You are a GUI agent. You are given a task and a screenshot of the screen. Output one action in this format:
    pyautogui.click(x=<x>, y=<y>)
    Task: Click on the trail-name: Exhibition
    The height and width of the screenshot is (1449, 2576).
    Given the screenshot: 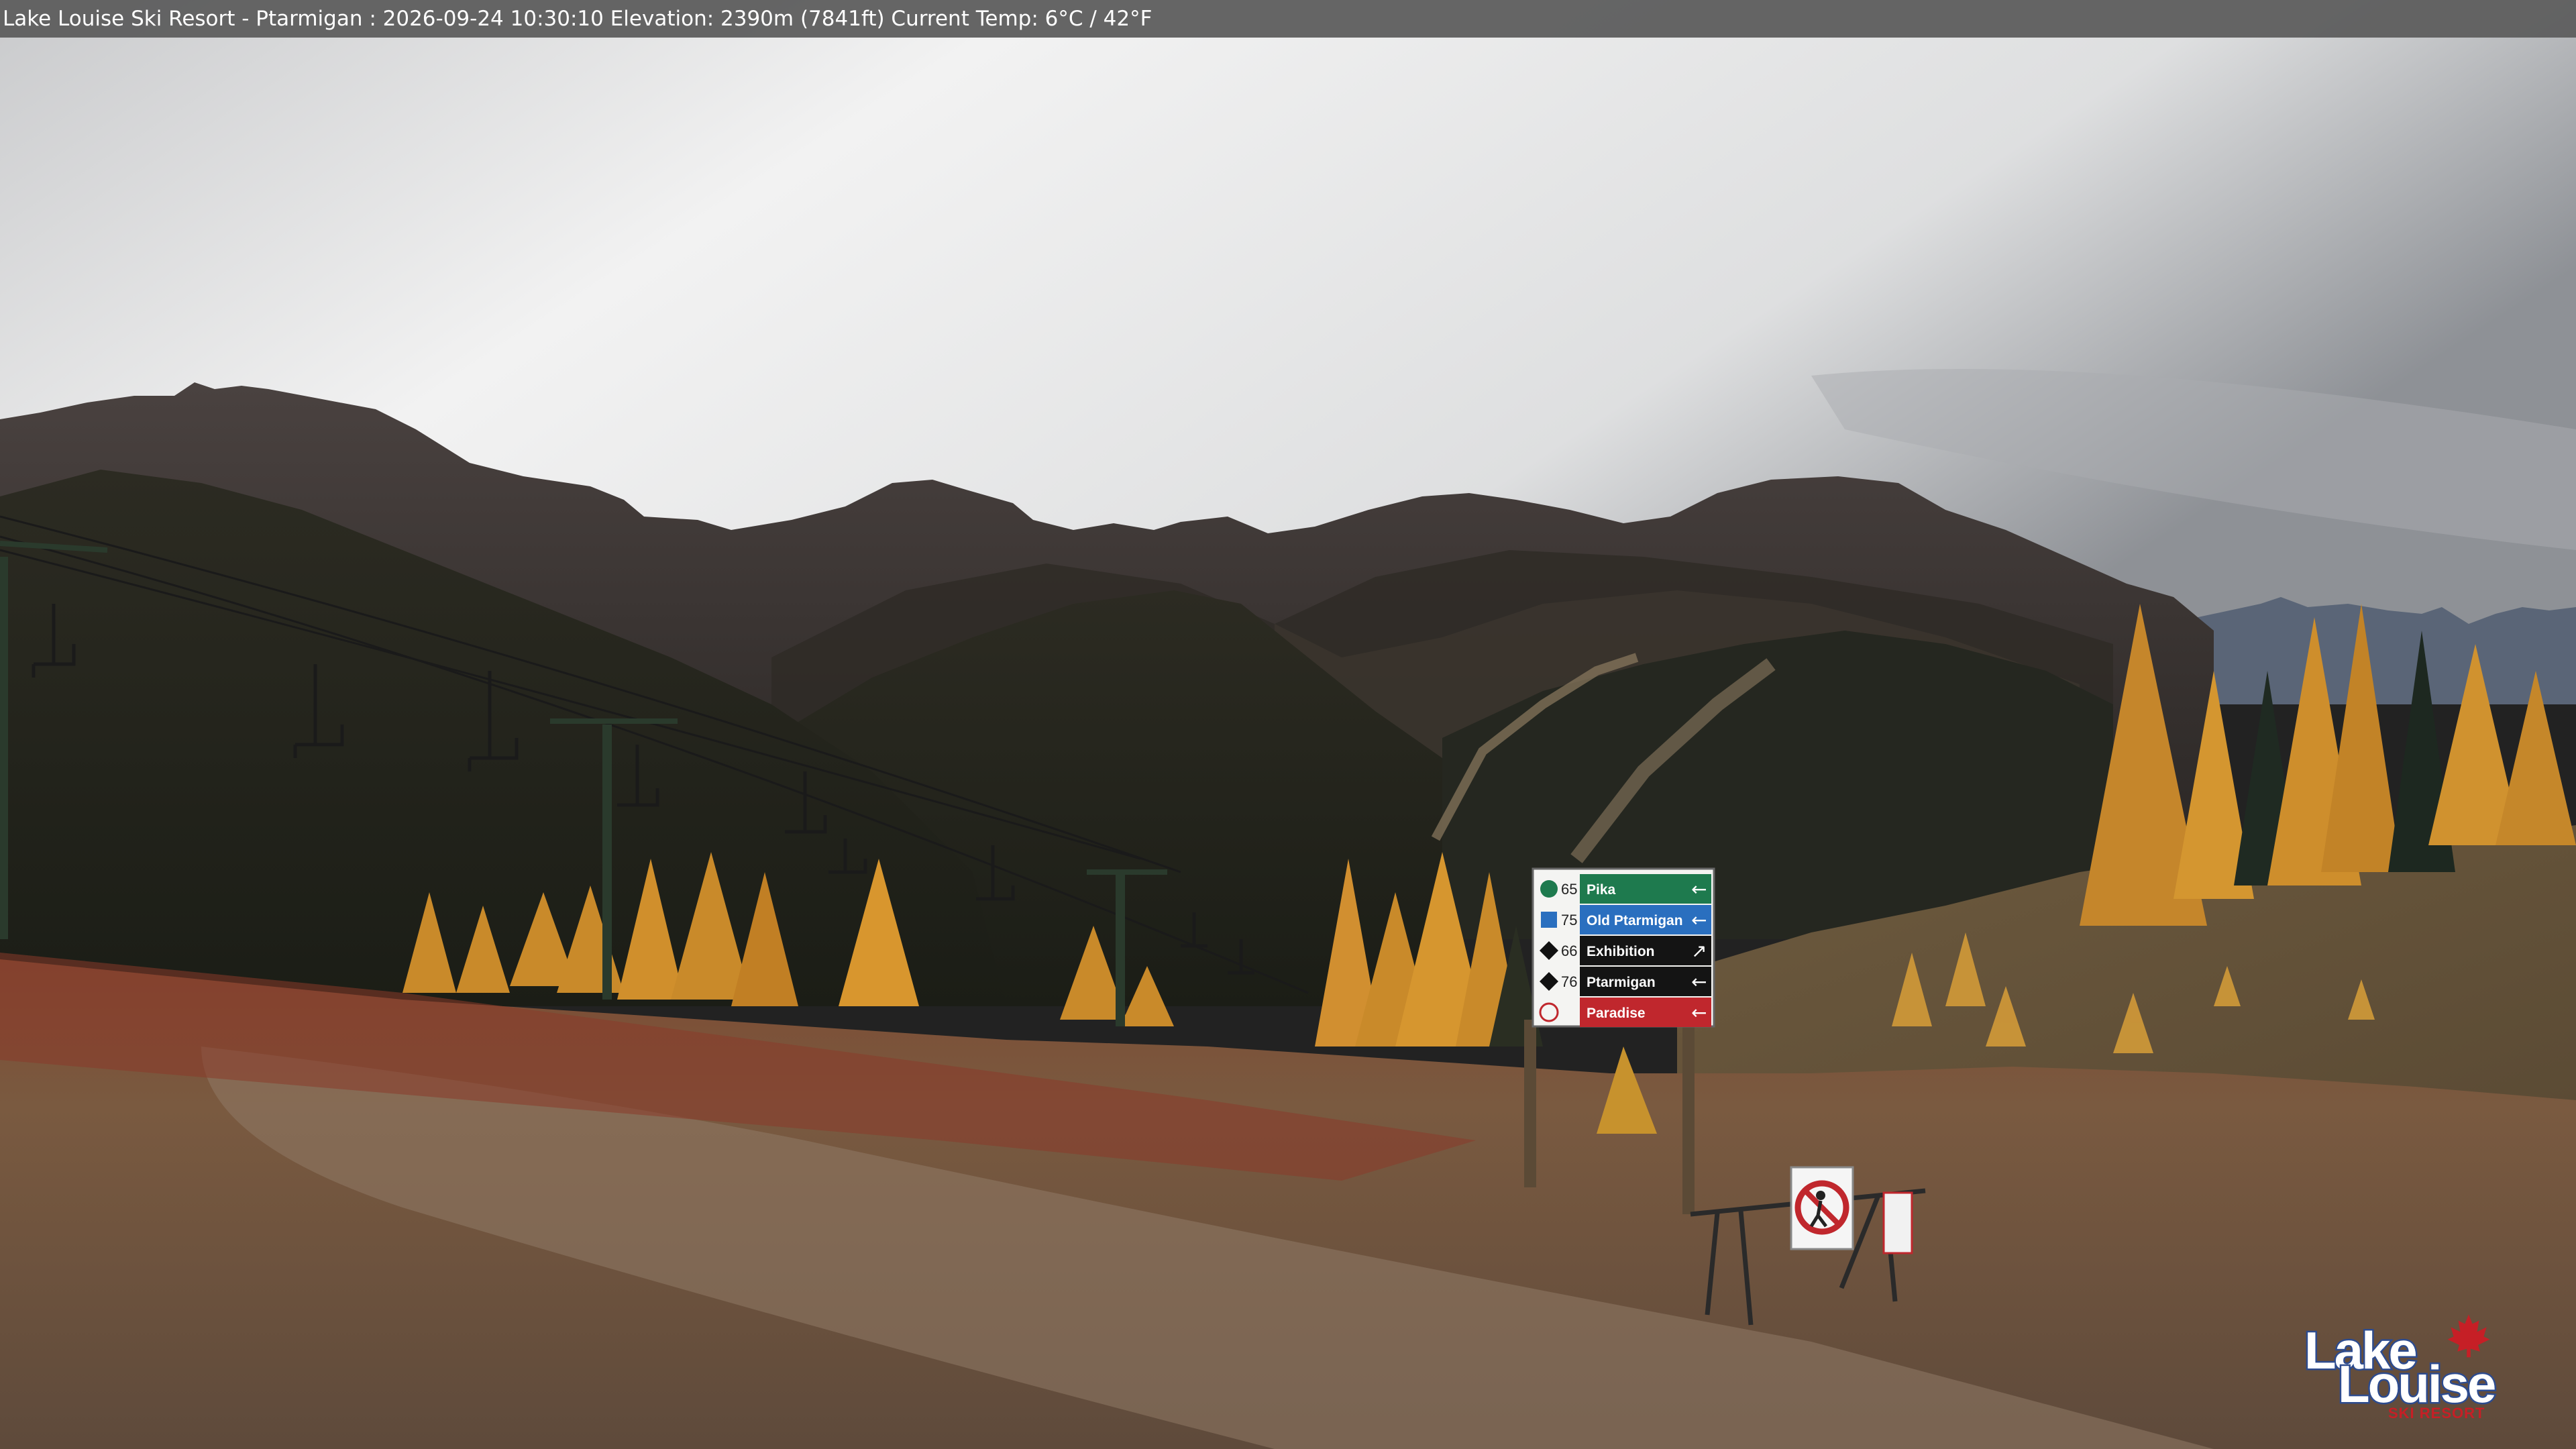 What is the action you would take?
    pyautogui.click(x=1621, y=951)
    